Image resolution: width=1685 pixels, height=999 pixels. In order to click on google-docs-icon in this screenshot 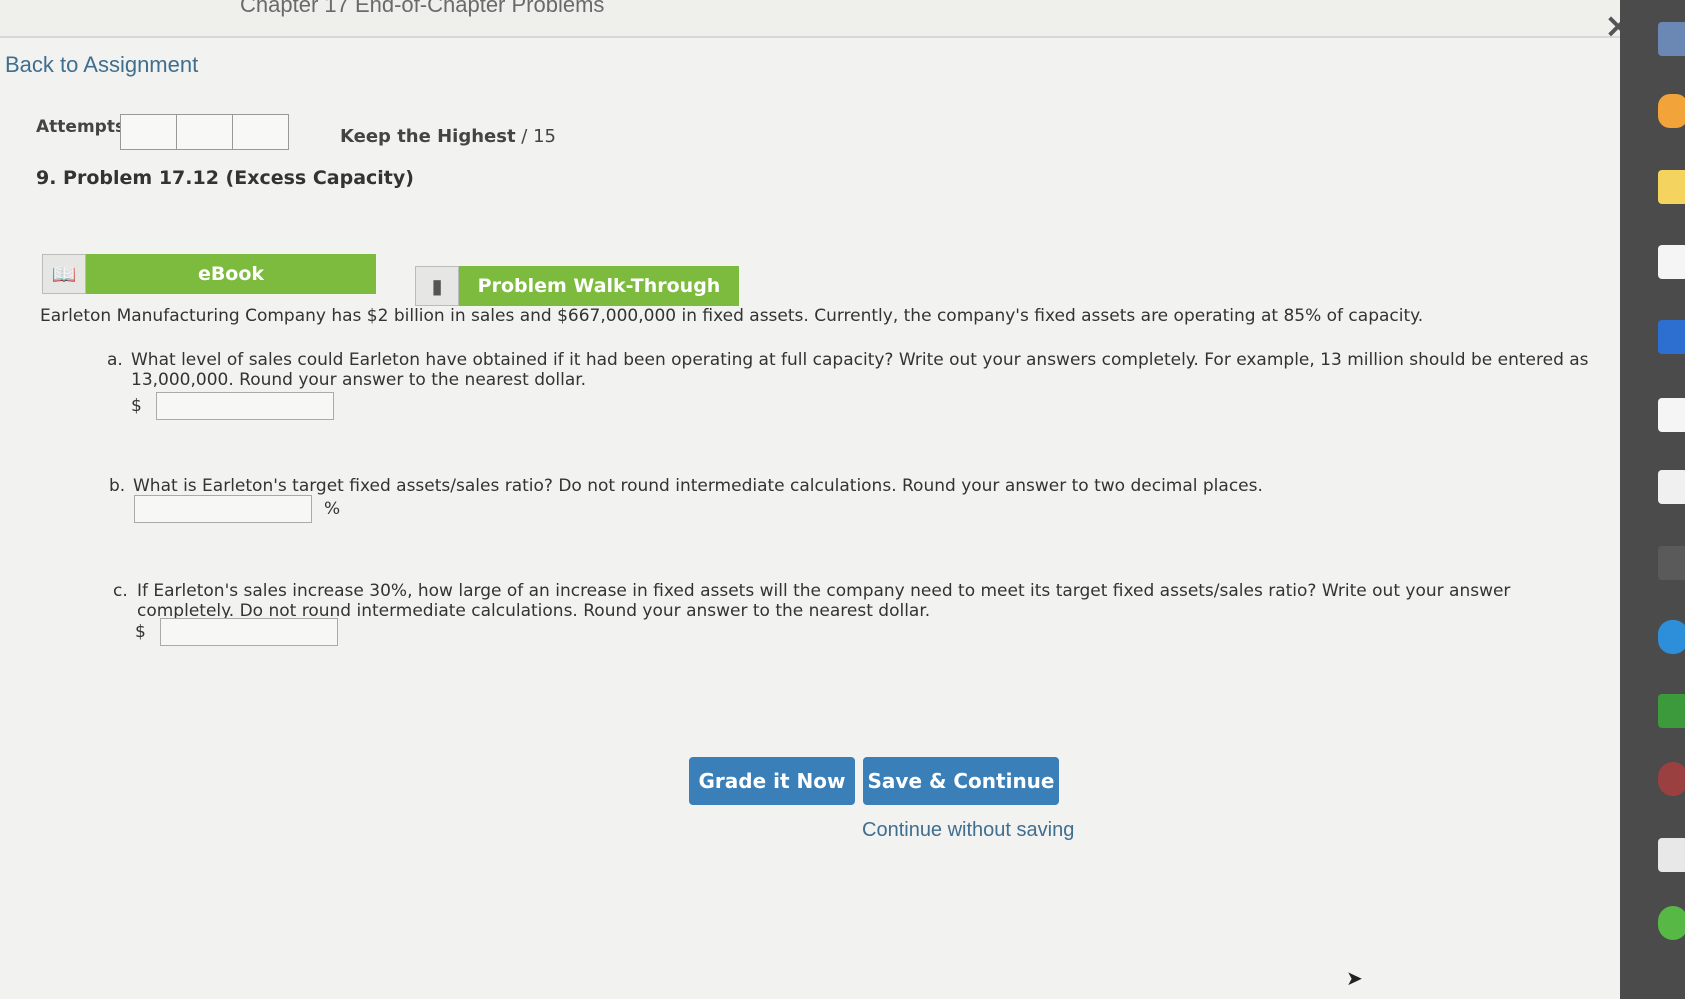, I will do `click(1671, 262)`.